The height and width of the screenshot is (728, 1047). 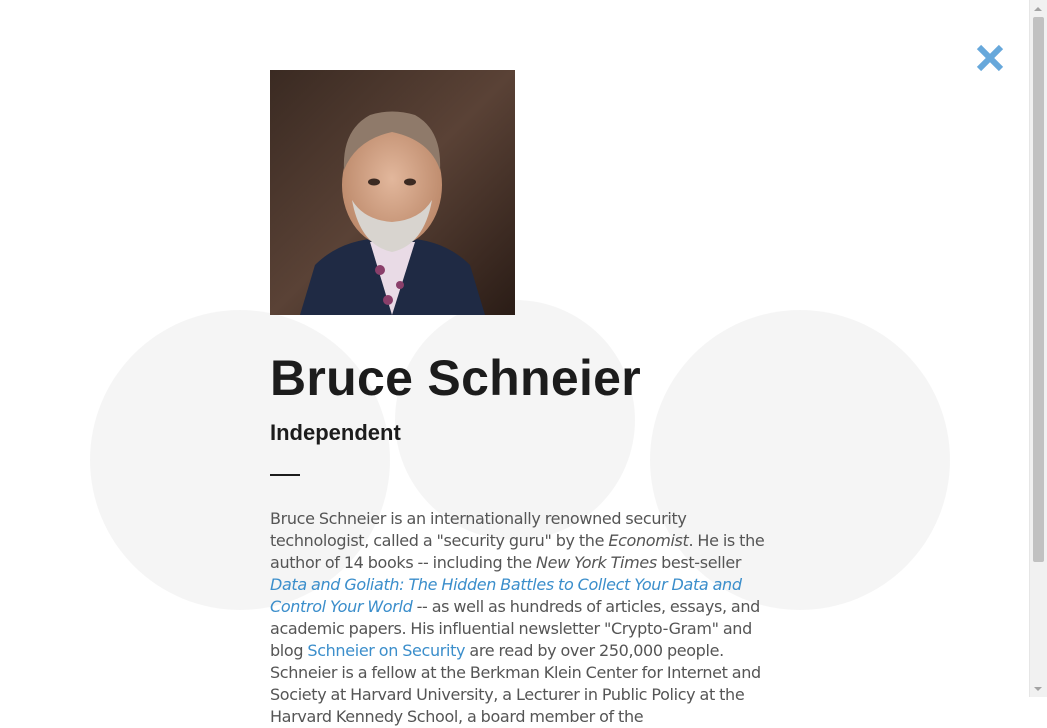 I want to click on scroll-down-arrow-icon, so click(x=1038, y=688).